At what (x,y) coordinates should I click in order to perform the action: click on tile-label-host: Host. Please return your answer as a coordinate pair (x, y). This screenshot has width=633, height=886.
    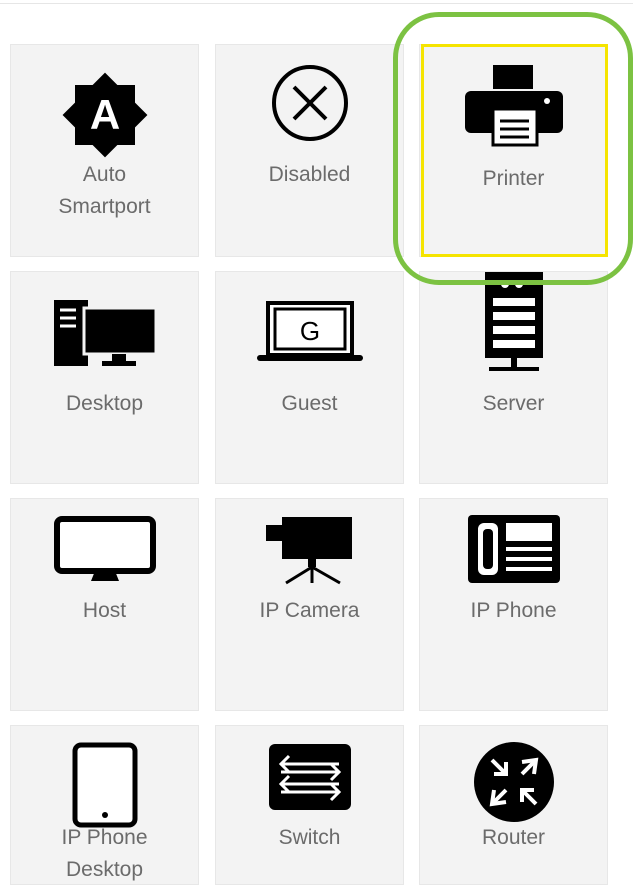
    Looking at the image, I should click on (104, 610).